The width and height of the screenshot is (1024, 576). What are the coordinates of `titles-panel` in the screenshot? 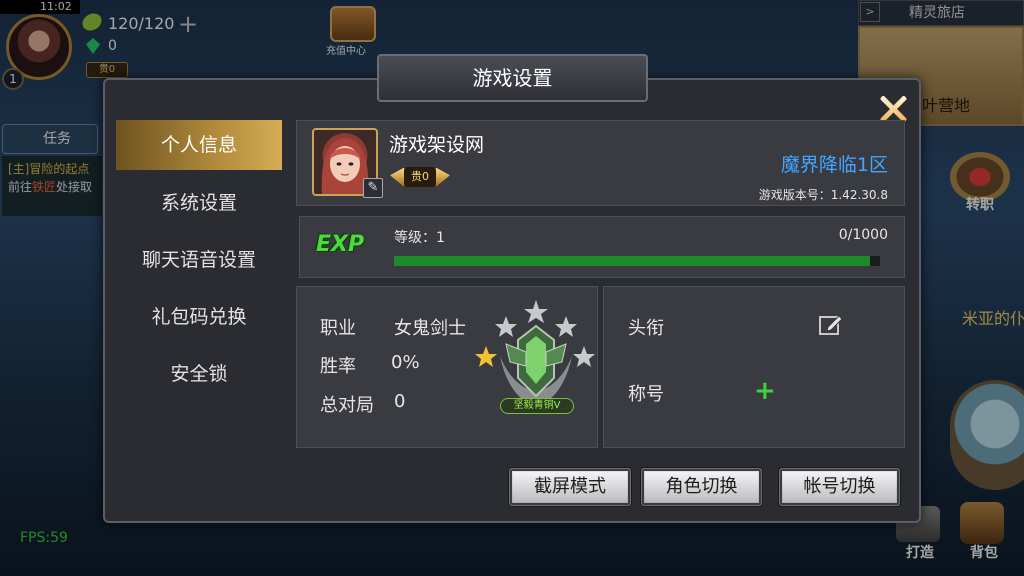 It's located at (754, 367).